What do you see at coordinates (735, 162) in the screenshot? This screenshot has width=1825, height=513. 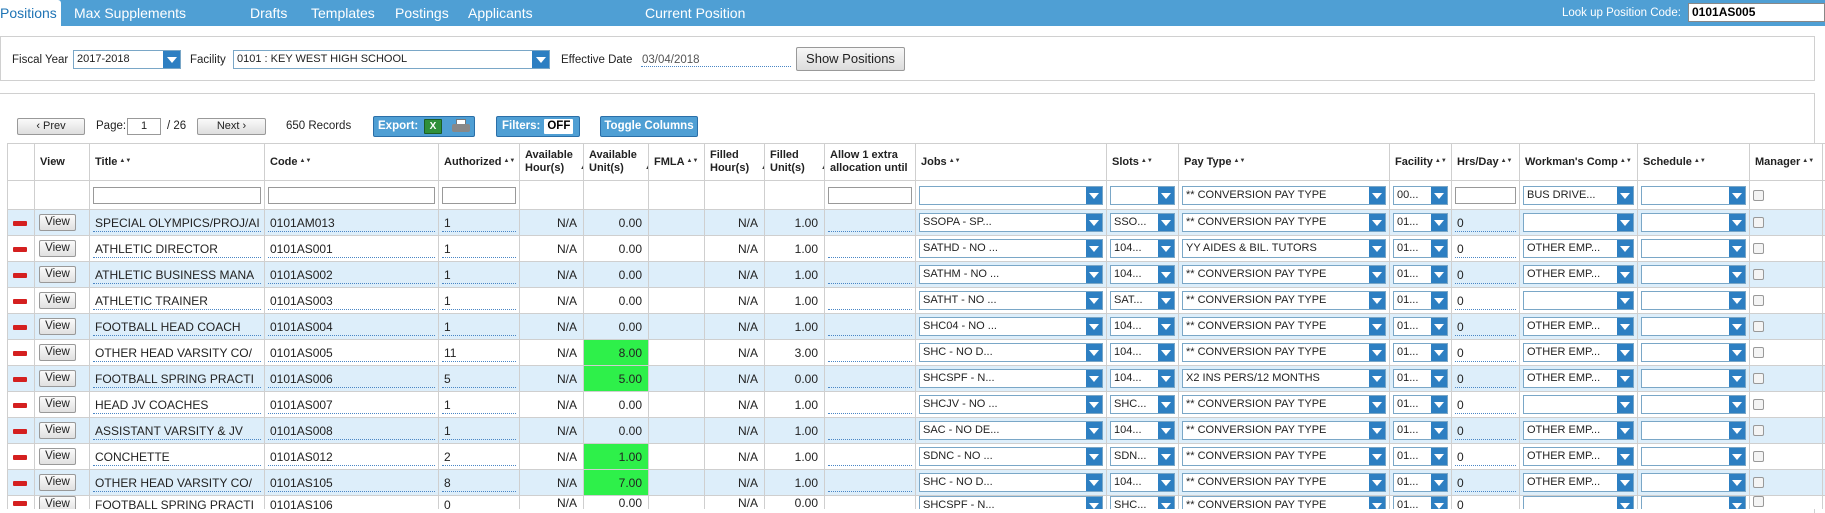 I see `col-header-filled-hours: Filled Hour(s)▲▼` at bounding box center [735, 162].